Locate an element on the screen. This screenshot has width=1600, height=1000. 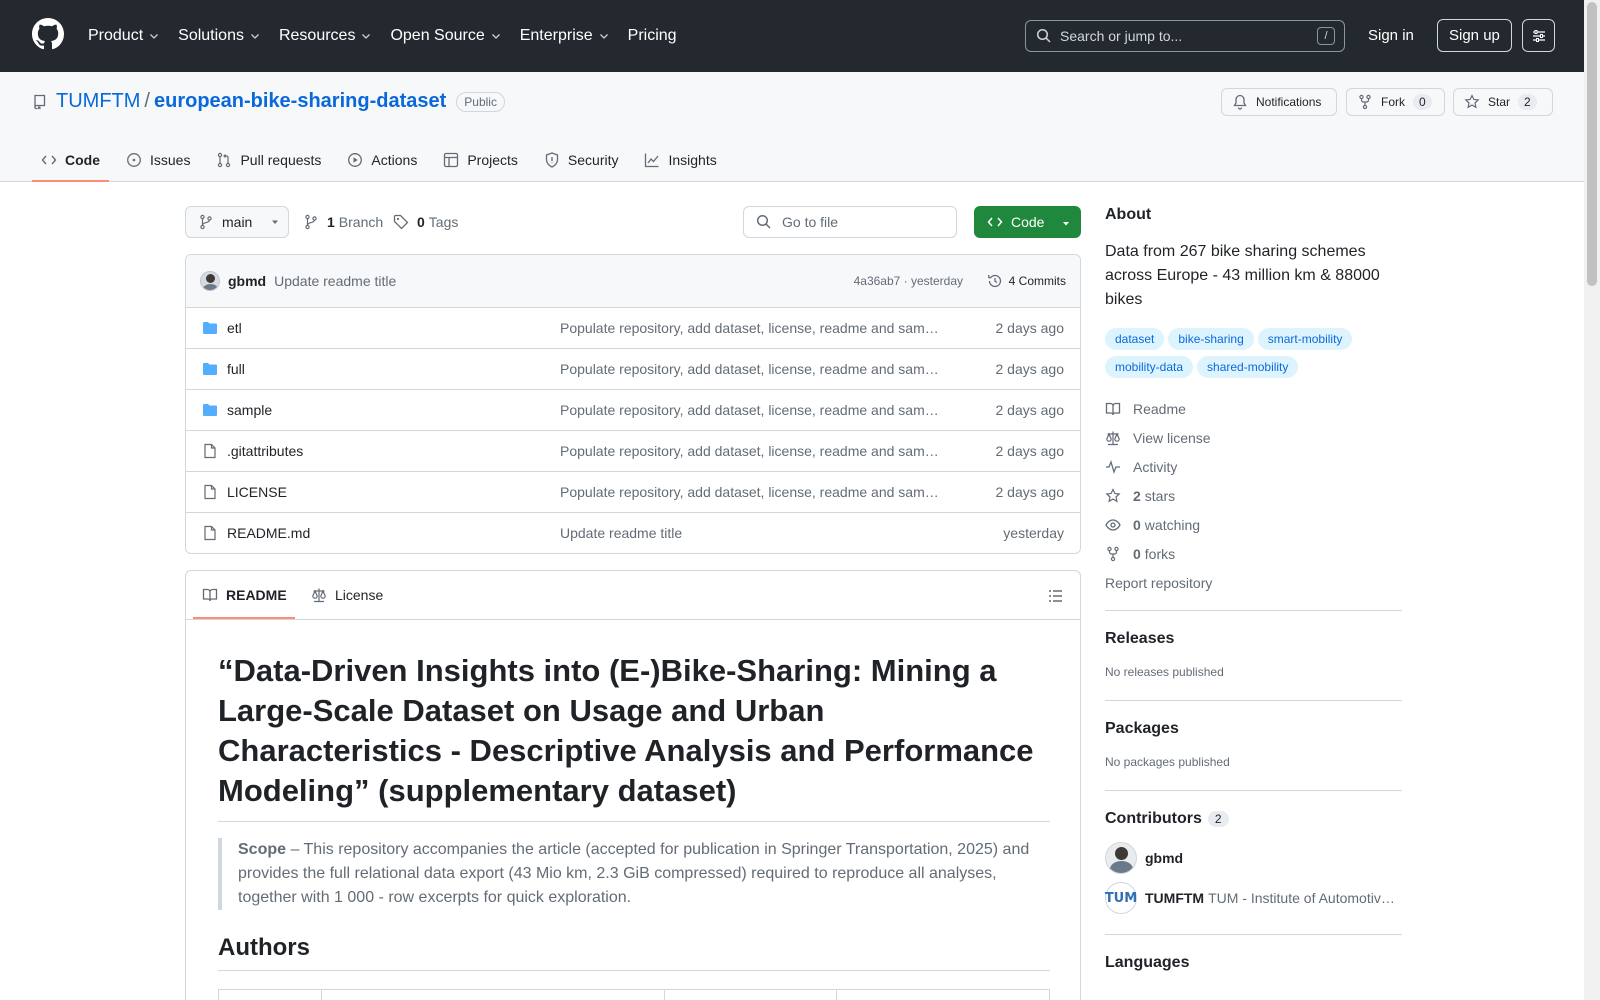
sign-in-link: Sign in is located at coordinates (1391, 35).